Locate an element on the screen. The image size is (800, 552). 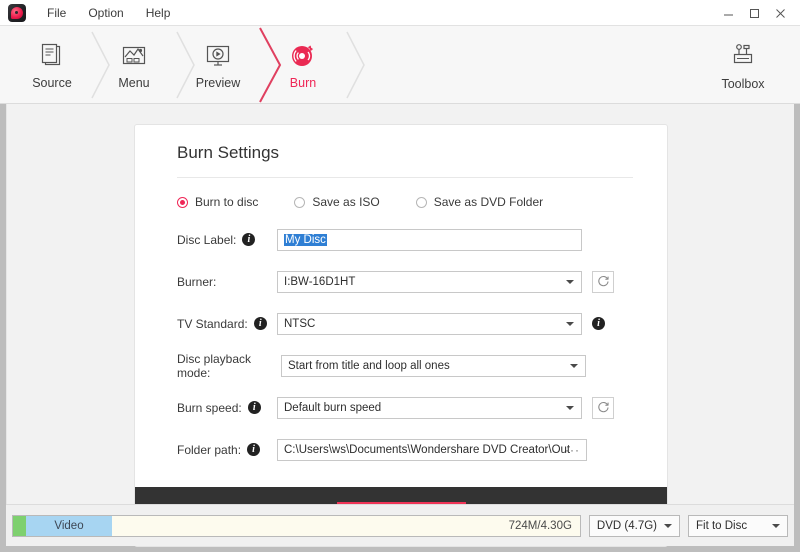
burn-speed-label: Burn speed: i is located at coordinates (227, 408).